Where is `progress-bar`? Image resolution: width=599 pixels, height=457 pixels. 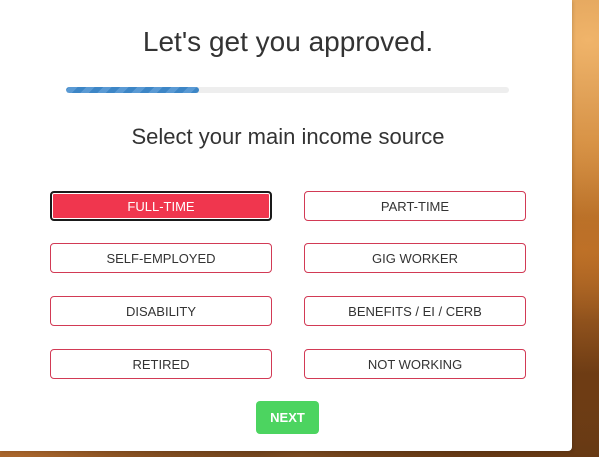 progress-bar is located at coordinates (287, 90).